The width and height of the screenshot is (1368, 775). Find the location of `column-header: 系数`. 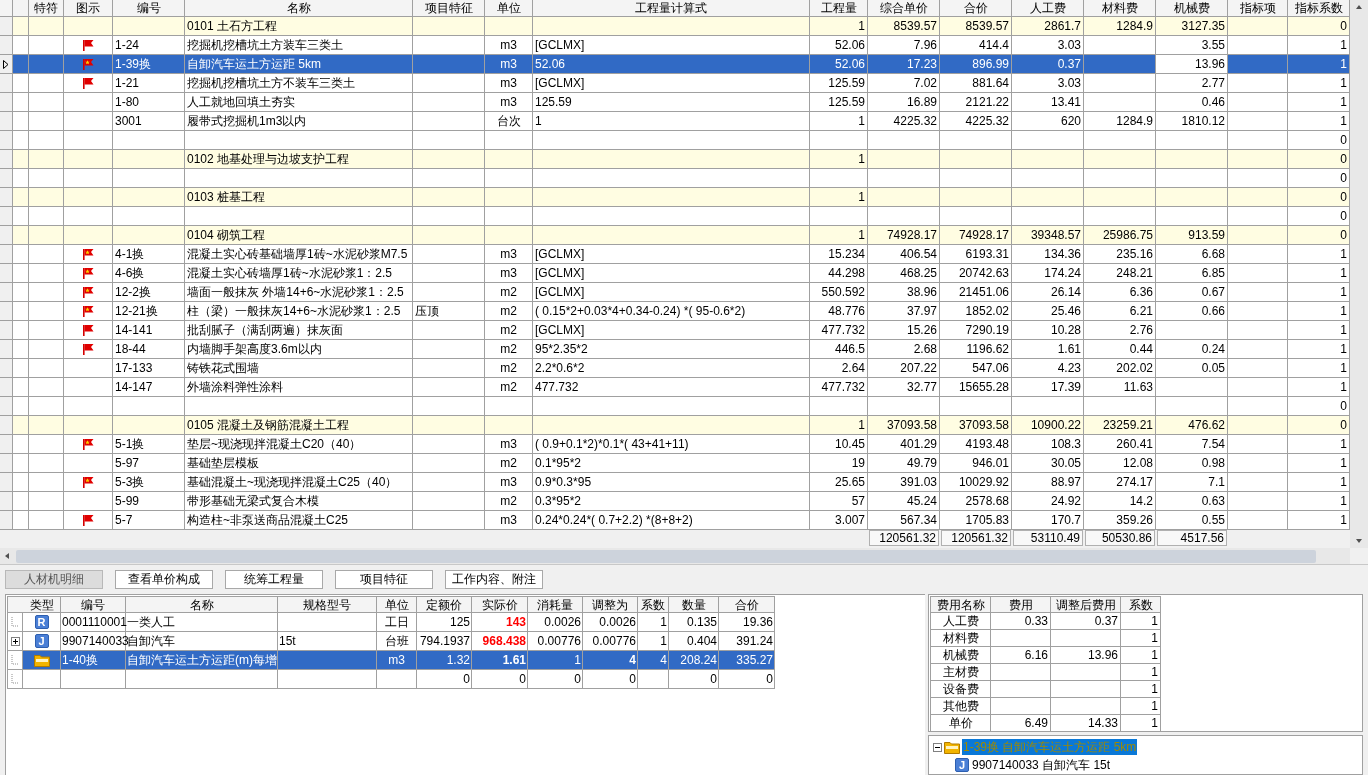

column-header: 系数 is located at coordinates (1141, 605).